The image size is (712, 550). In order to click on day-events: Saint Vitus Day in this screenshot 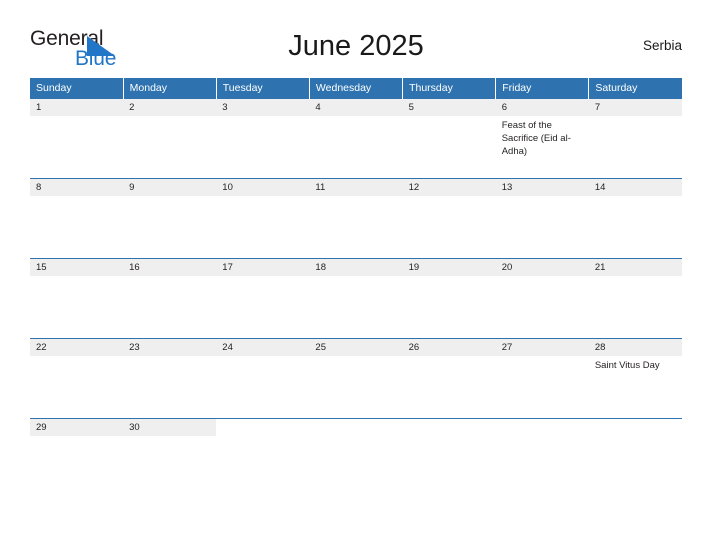, I will do `click(635, 364)`.